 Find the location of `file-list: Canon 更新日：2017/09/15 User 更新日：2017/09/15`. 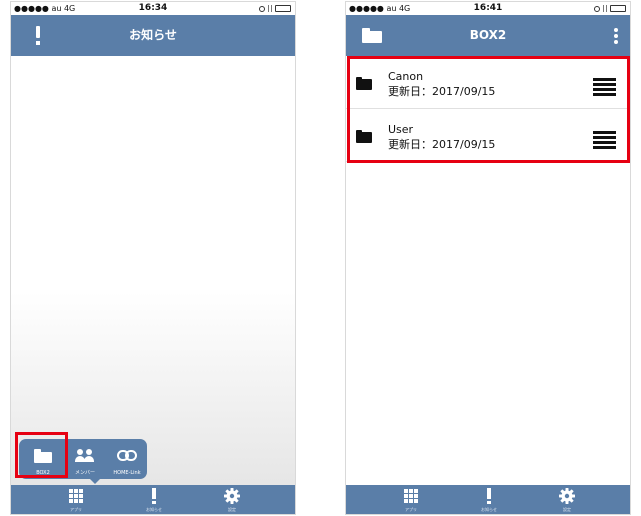

file-list: Canon 更新日：2017/09/15 User 更新日：2017/09/15 is located at coordinates (488, 109).